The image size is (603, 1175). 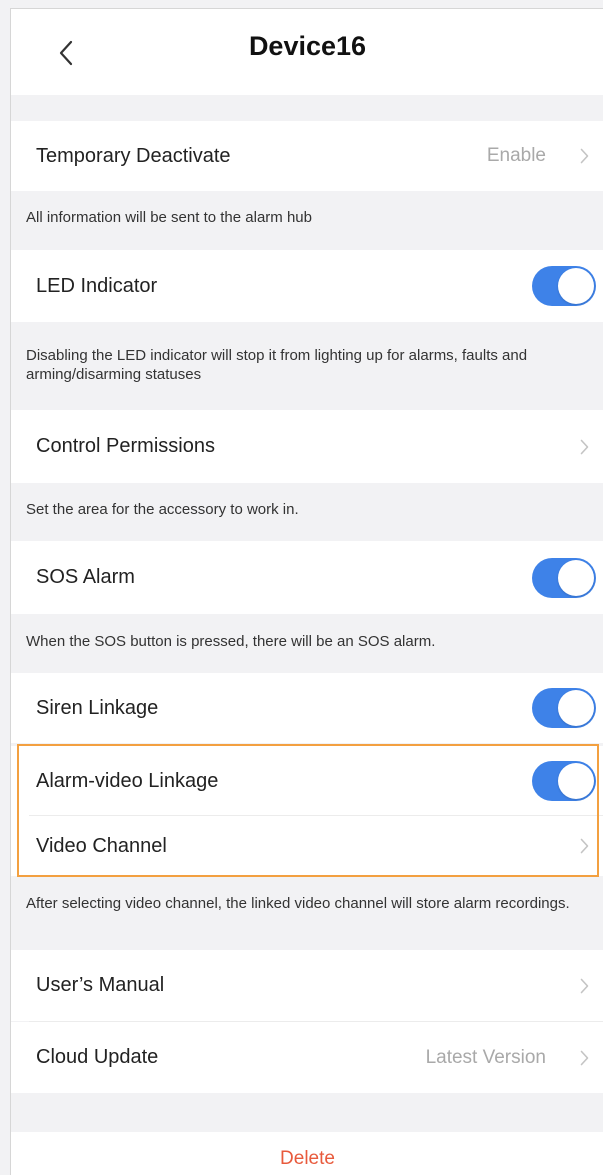 I want to click on delete-button: Delete, so click(x=307, y=1159).